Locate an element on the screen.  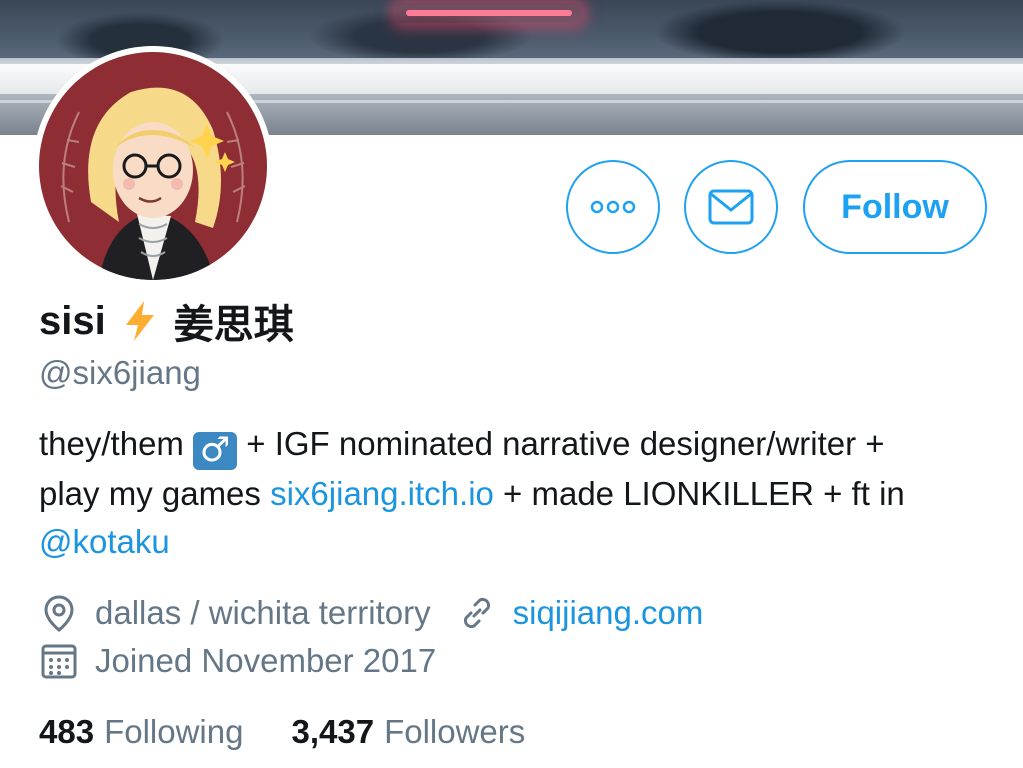
message-button is located at coordinates (731, 207).